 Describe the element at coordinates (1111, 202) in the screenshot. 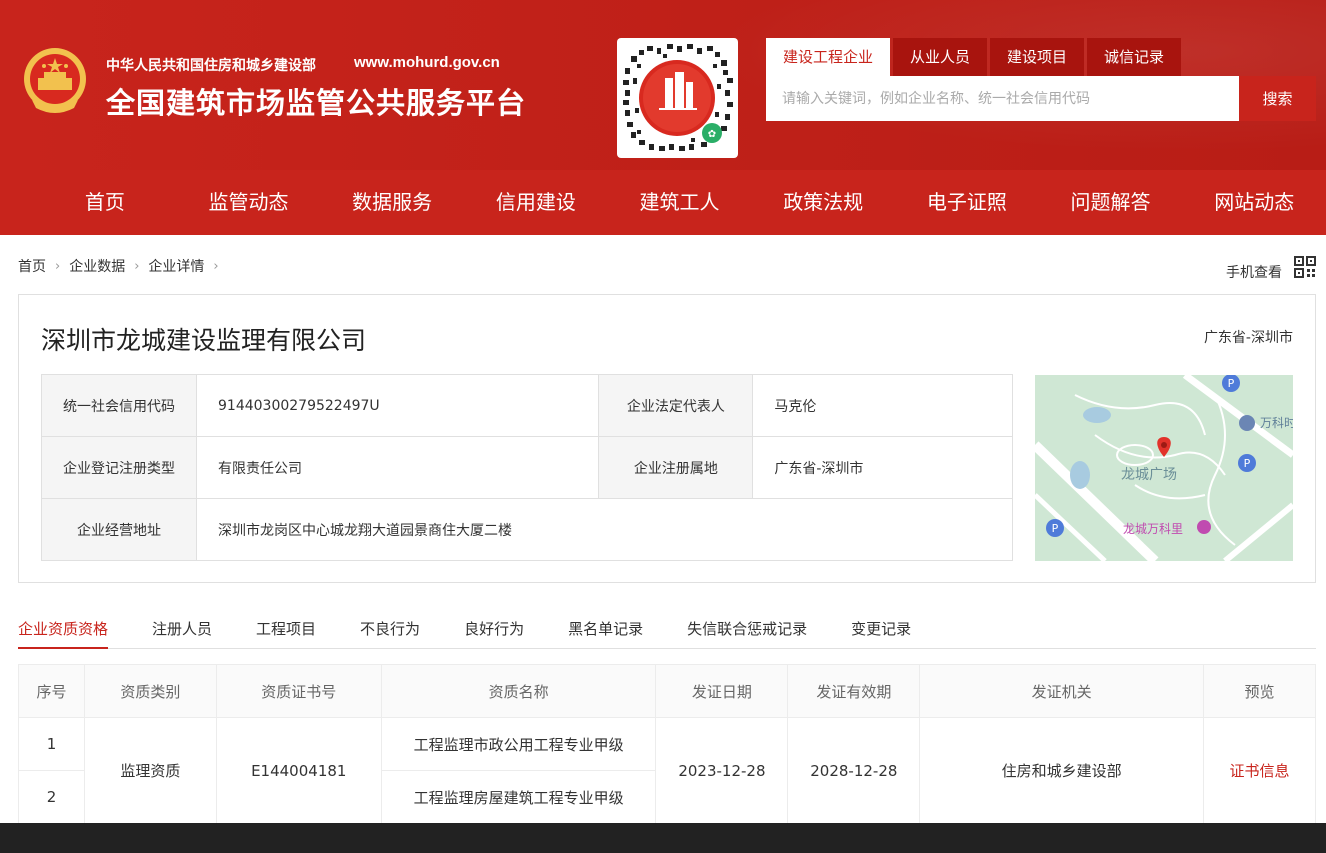

I see `nav-item-faq: 问题解答` at that location.